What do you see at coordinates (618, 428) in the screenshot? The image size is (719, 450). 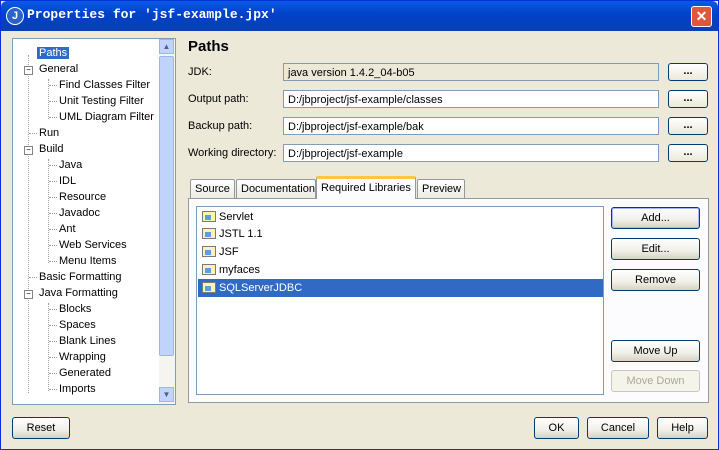 I see `cancel-button: Cancel` at bounding box center [618, 428].